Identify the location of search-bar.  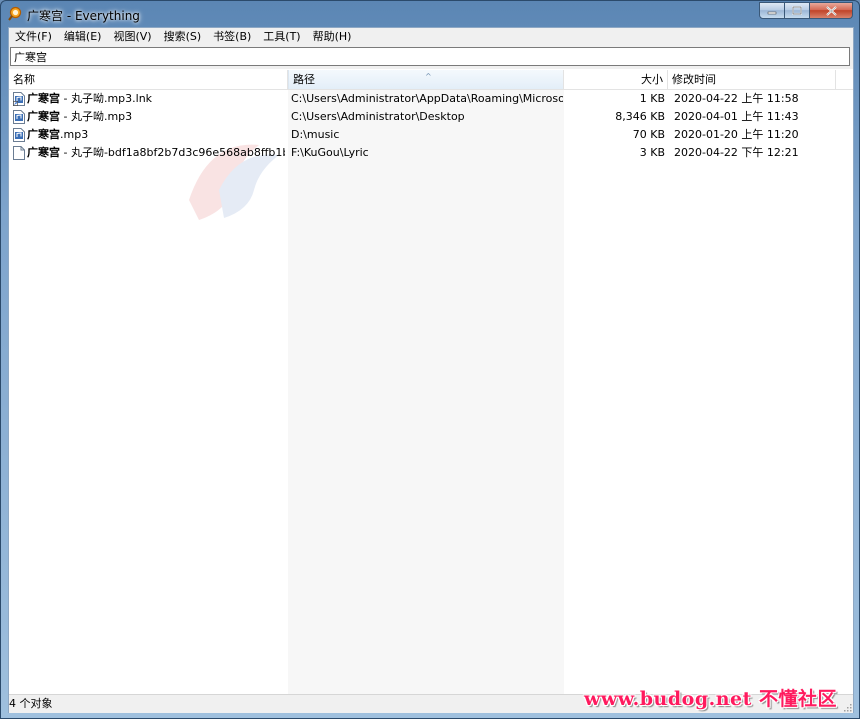
(431, 57).